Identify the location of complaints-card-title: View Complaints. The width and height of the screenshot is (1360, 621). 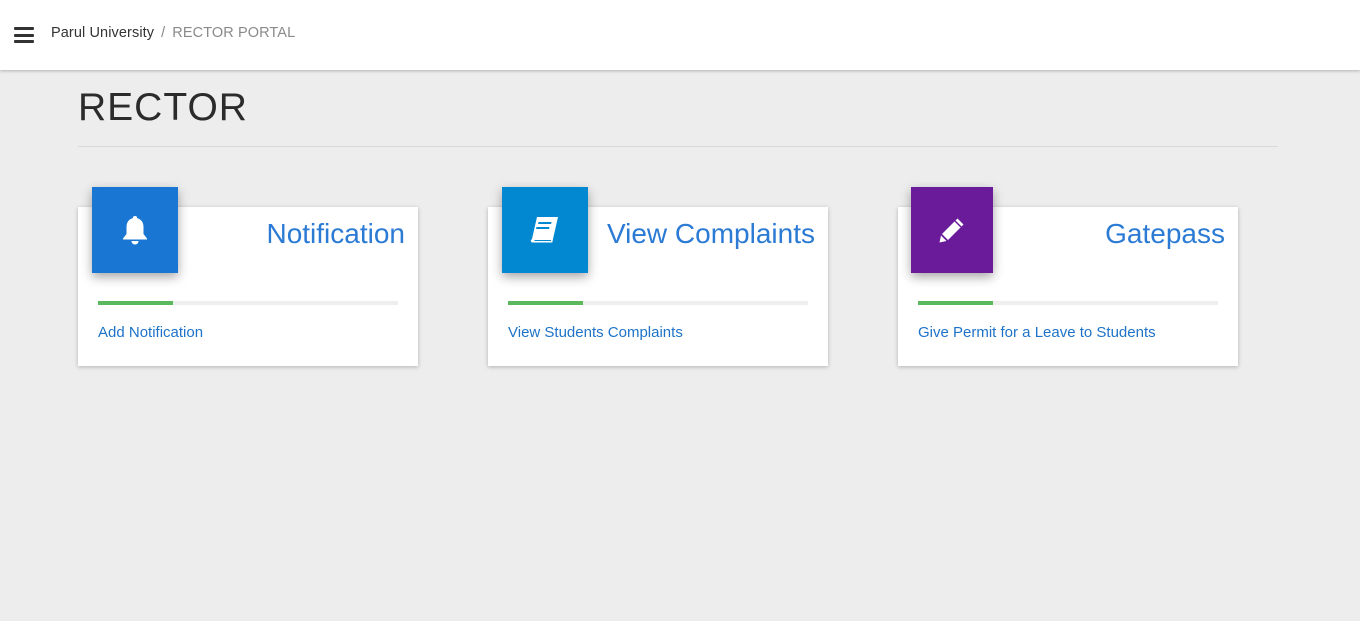
(710, 233).